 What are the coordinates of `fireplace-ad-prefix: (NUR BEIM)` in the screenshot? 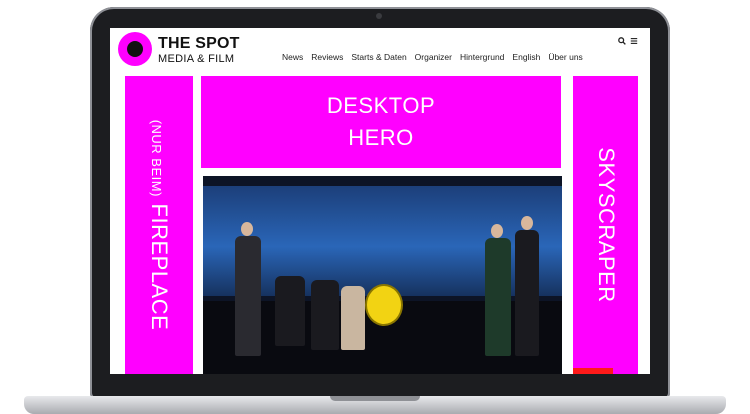 It's located at (156, 158).